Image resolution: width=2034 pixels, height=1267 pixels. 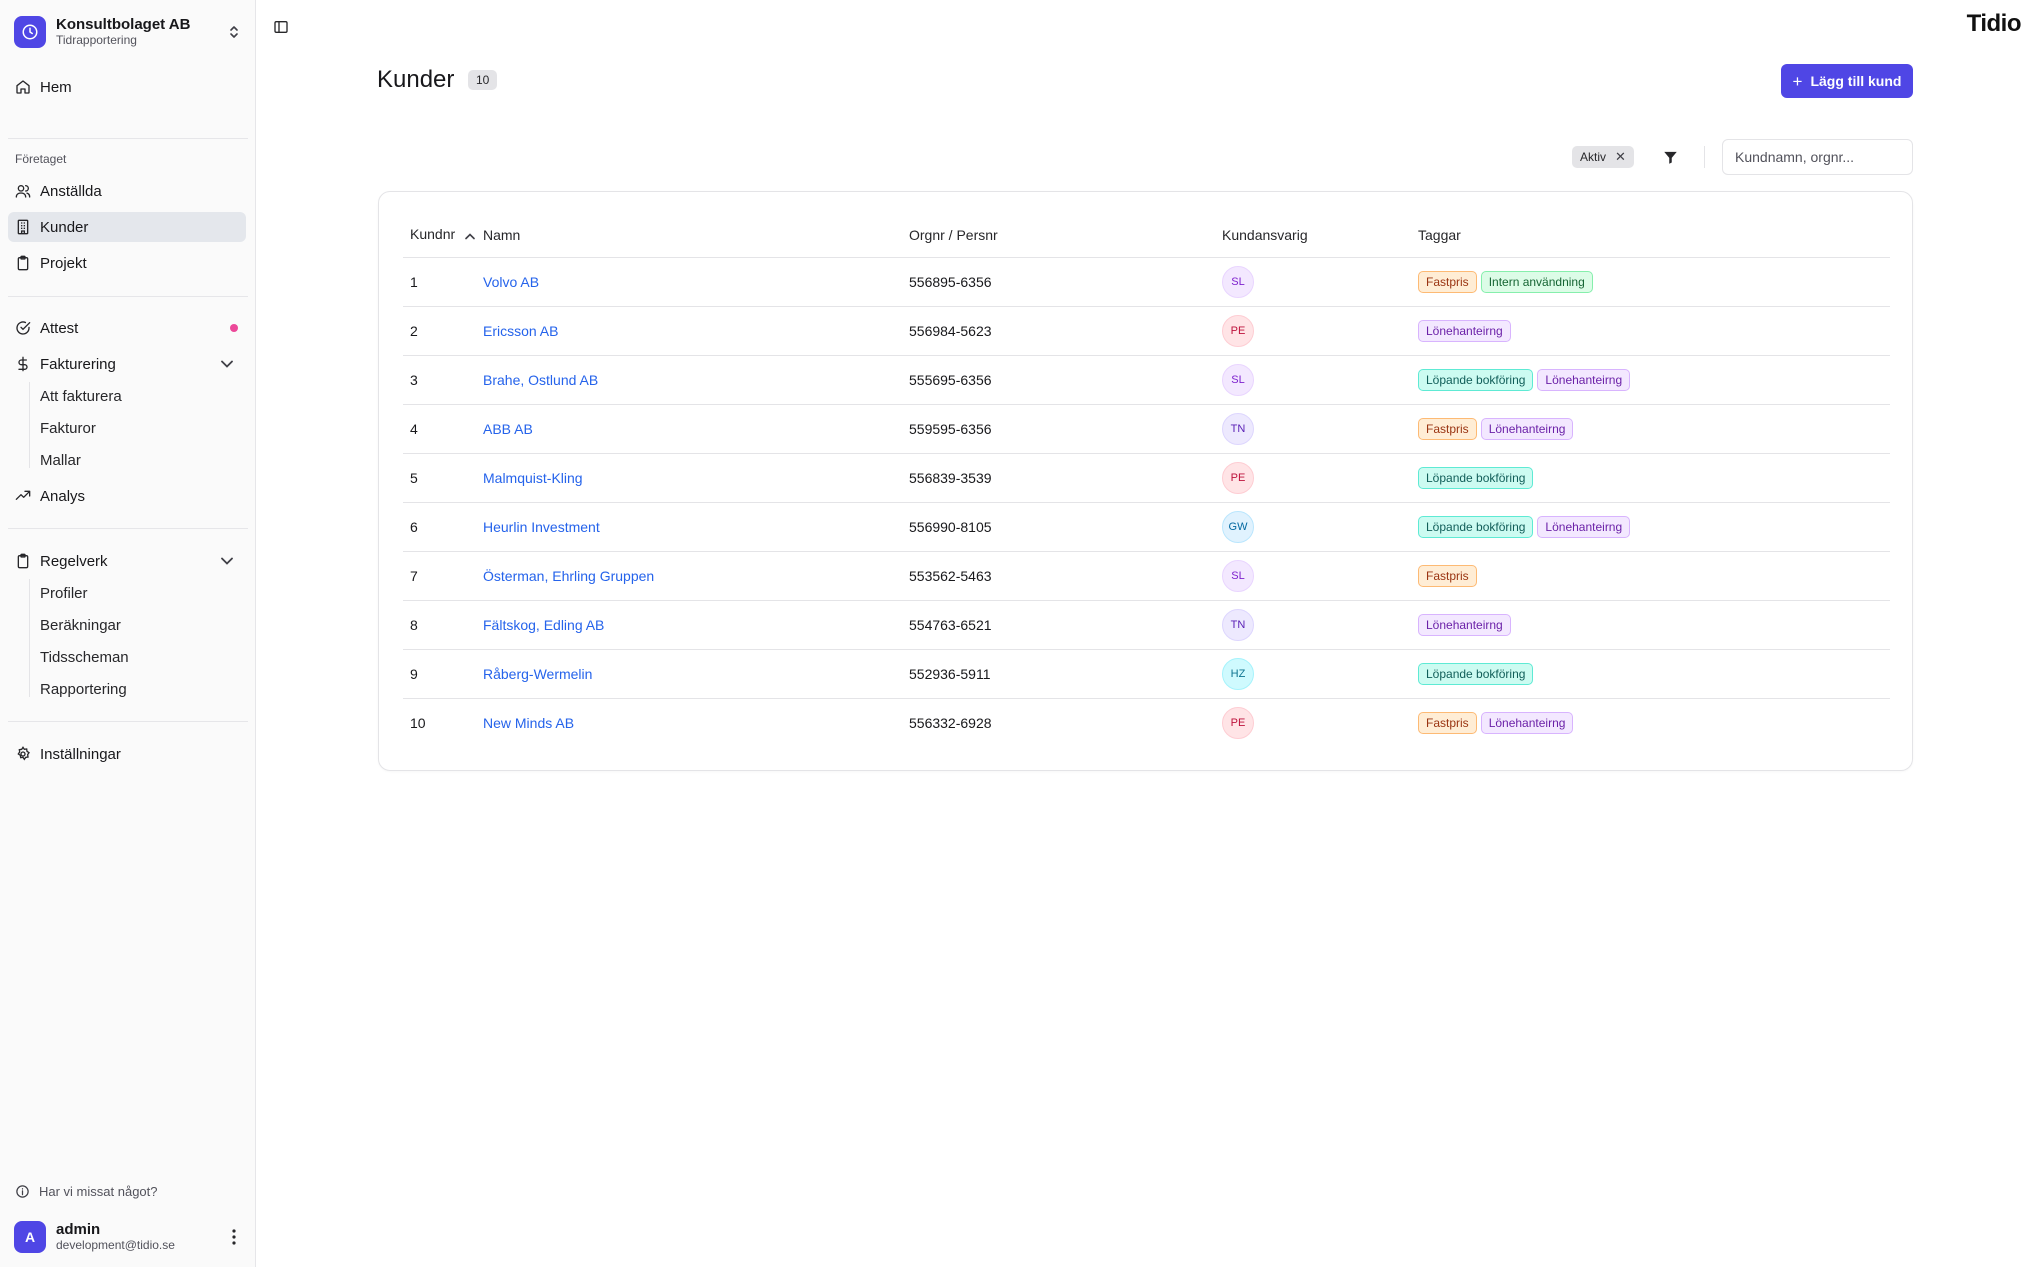 What do you see at coordinates (533, 478) in the screenshot?
I see `customer-link: Malmquist-Kling` at bounding box center [533, 478].